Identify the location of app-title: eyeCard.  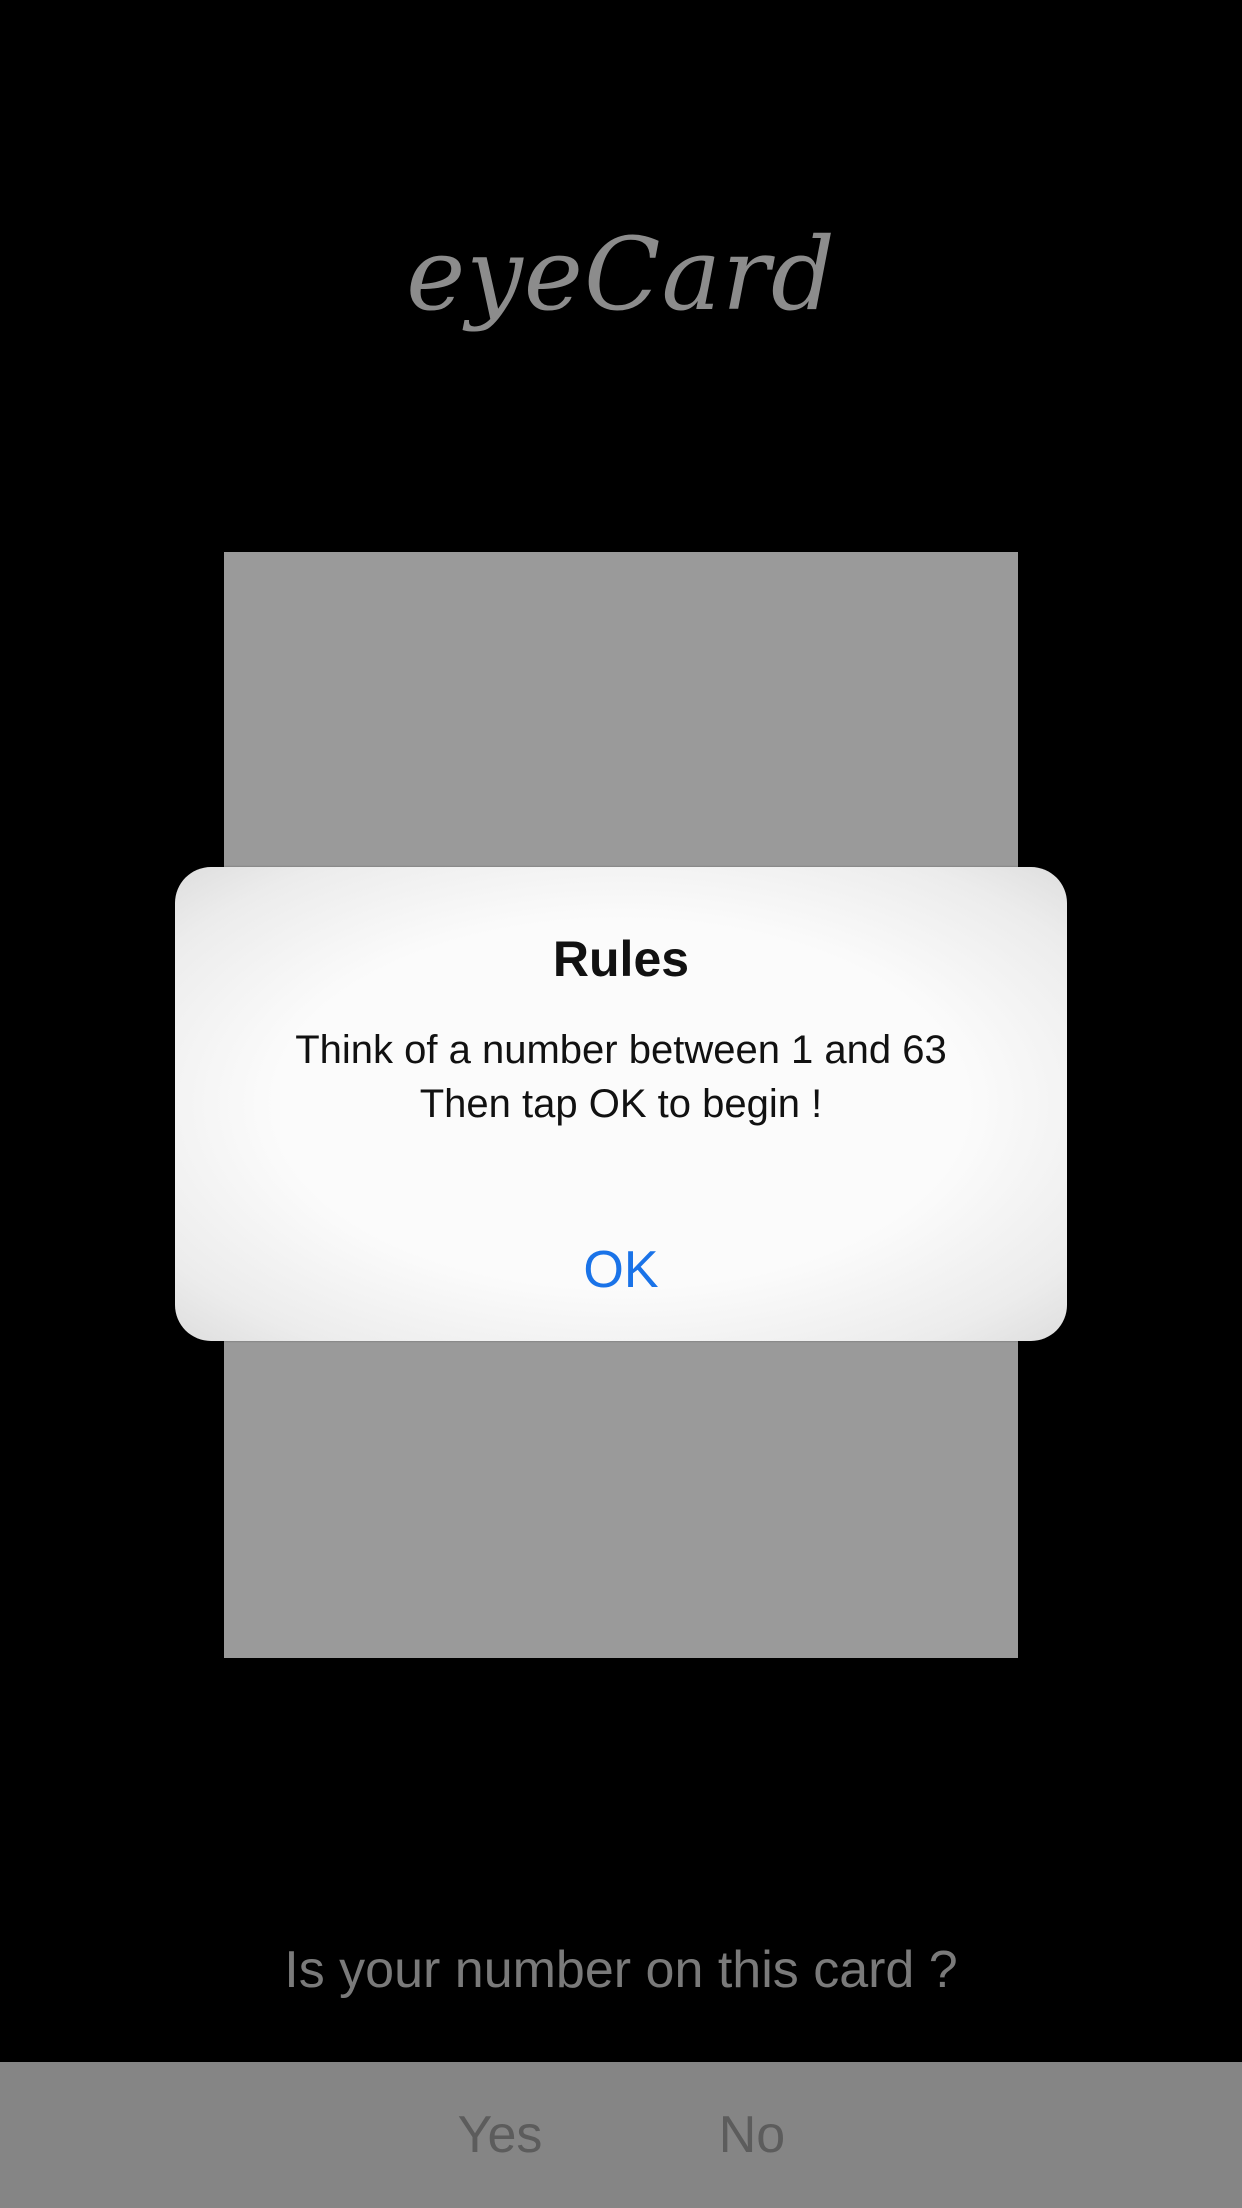
(621, 274).